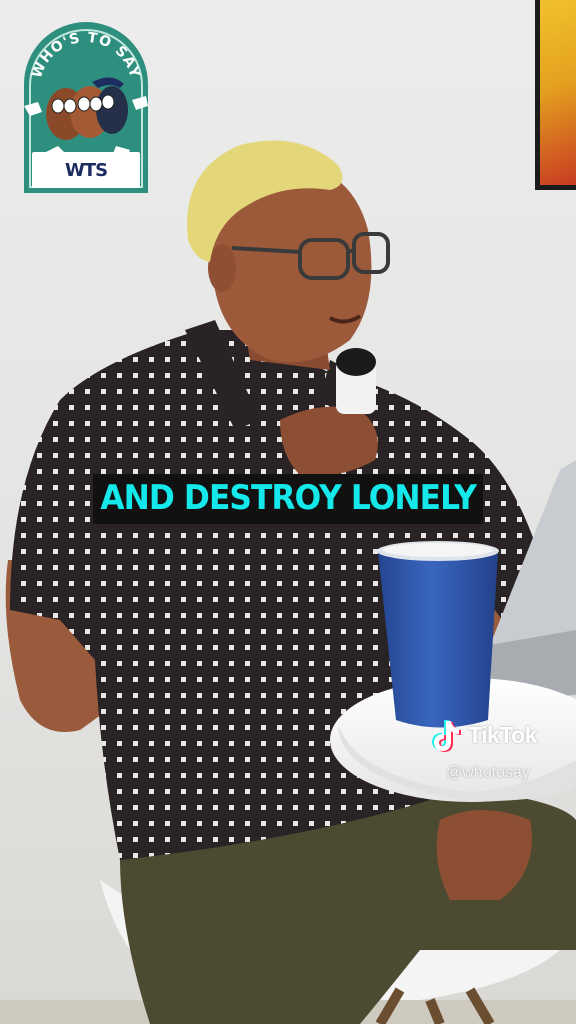  Describe the element at coordinates (446, 736) in the screenshot. I see `tiktok-note-icon` at that location.